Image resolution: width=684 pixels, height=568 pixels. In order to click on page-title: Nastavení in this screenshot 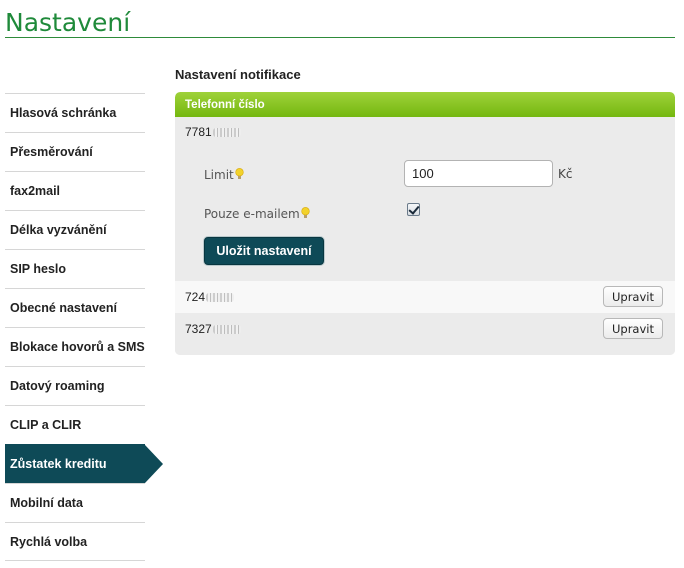, I will do `click(68, 22)`.